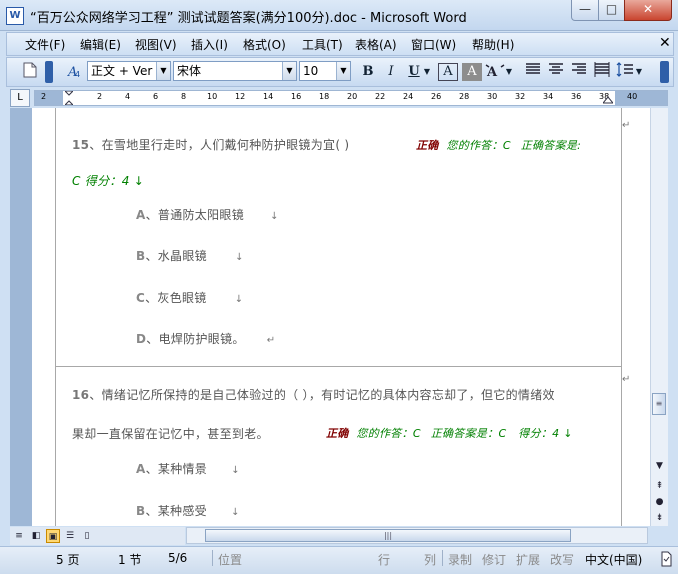  Describe the element at coordinates (15, 16) in the screenshot. I see `word-app-icon: W` at that location.